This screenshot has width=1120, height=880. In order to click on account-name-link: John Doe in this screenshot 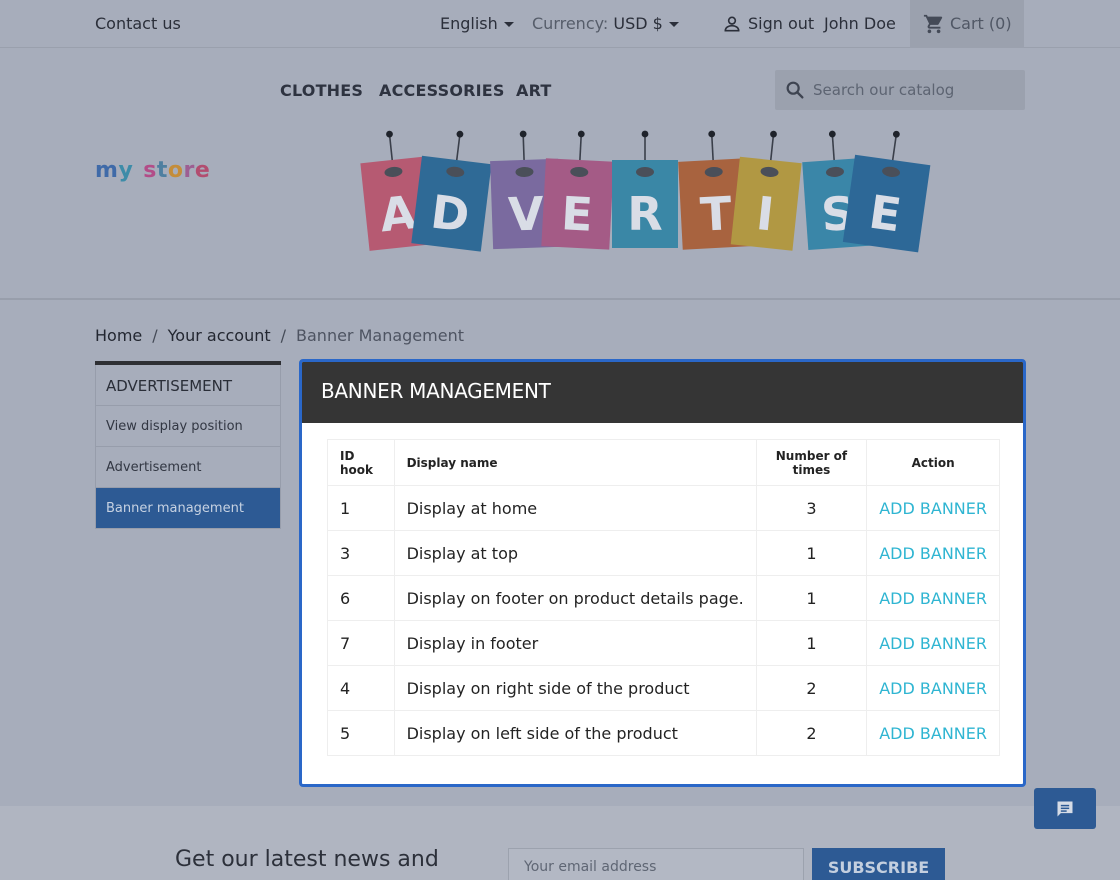, I will do `click(860, 23)`.